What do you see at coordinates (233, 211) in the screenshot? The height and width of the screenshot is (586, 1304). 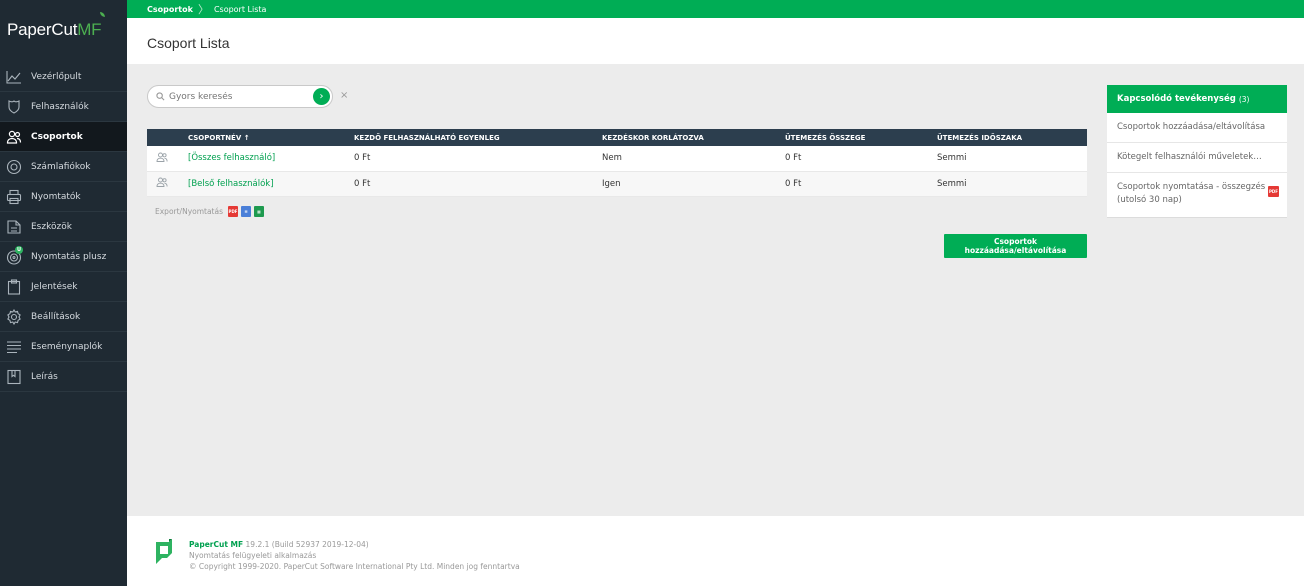 I see `export-pdf-icon: PDF` at bounding box center [233, 211].